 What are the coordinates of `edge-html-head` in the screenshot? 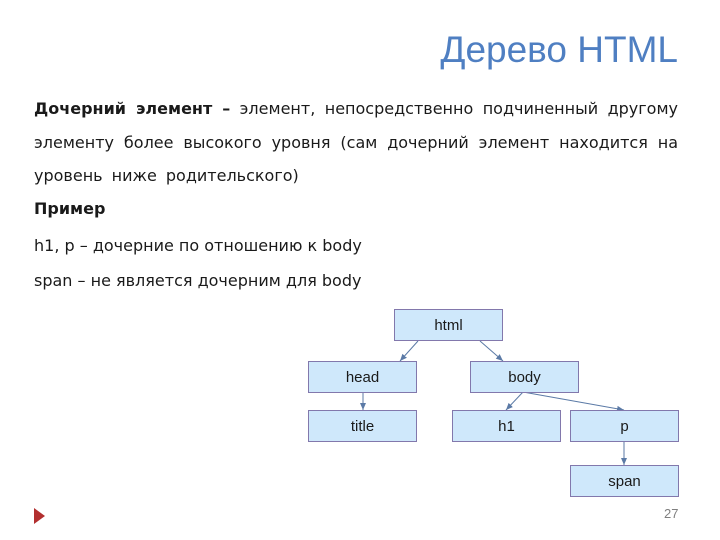 It's located at (409, 351).